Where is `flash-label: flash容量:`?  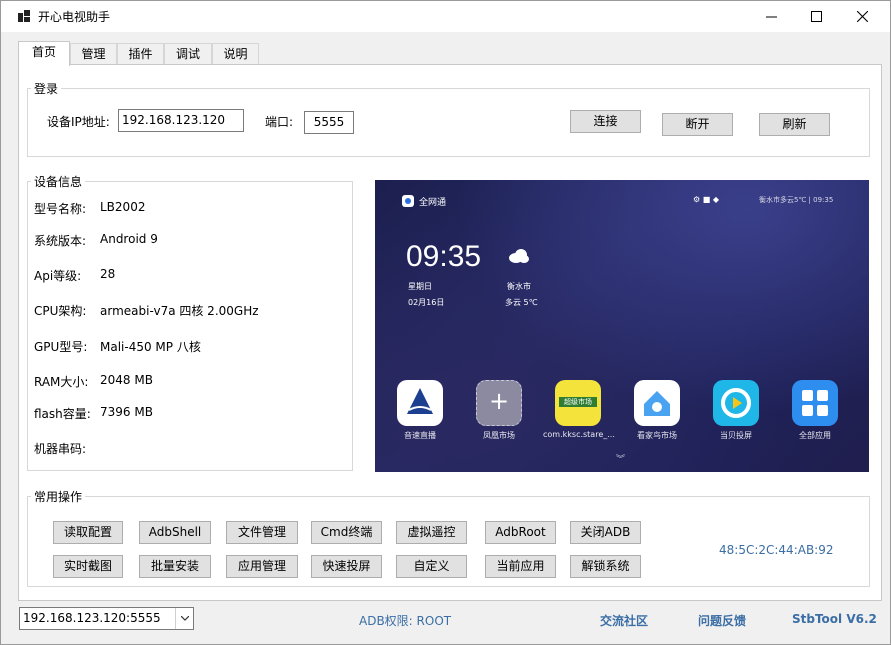 flash-label: flash容量: is located at coordinates (62, 414).